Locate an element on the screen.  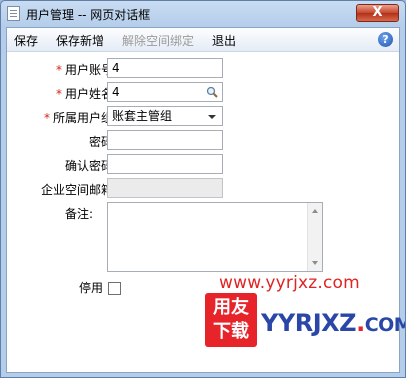
title-bar: 用户管理 -- 网页对话框 X is located at coordinates (203, 14).